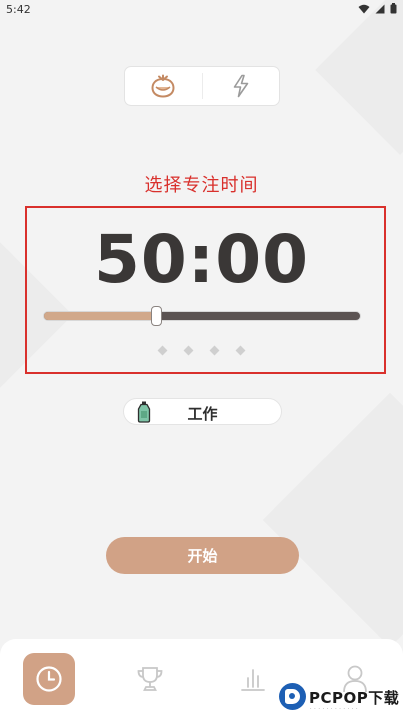 This screenshot has width=403, height=720. Describe the element at coordinates (100, 316) in the screenshot. I see `slider-fill` at that location.